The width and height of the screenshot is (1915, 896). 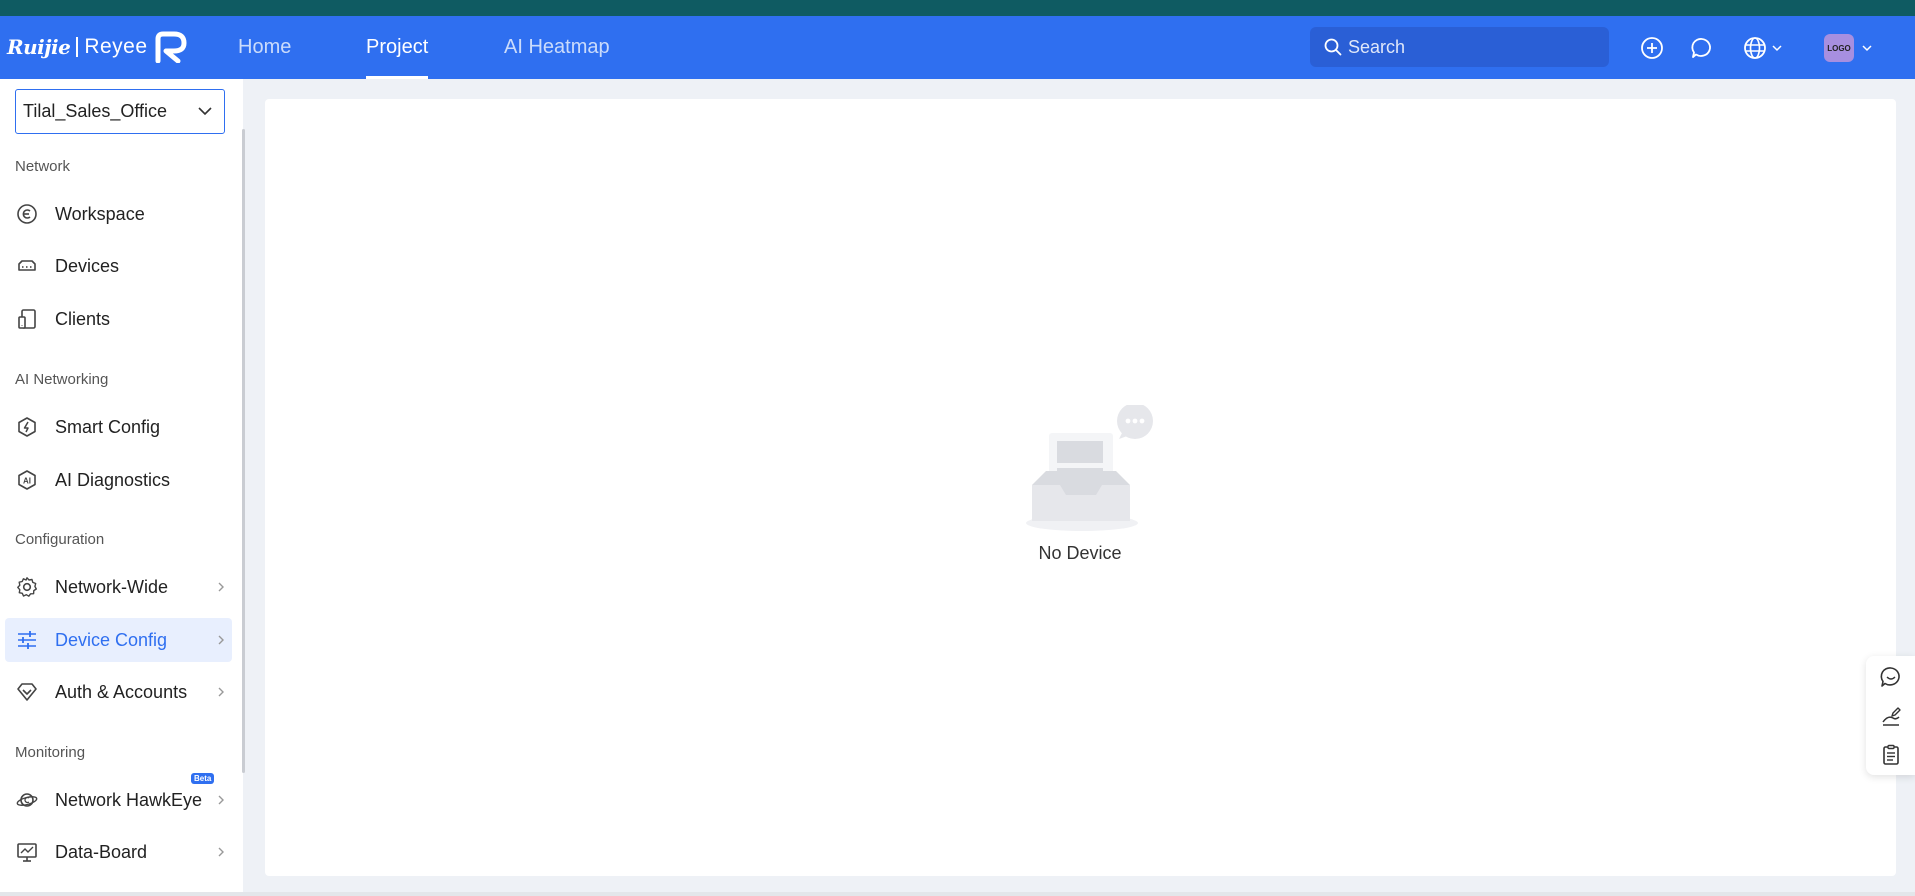 What do you see at coordinates (62, 379) in the screenshot?
I see `section-ai-networking: AI Networking` at bounding box center [62, 379].